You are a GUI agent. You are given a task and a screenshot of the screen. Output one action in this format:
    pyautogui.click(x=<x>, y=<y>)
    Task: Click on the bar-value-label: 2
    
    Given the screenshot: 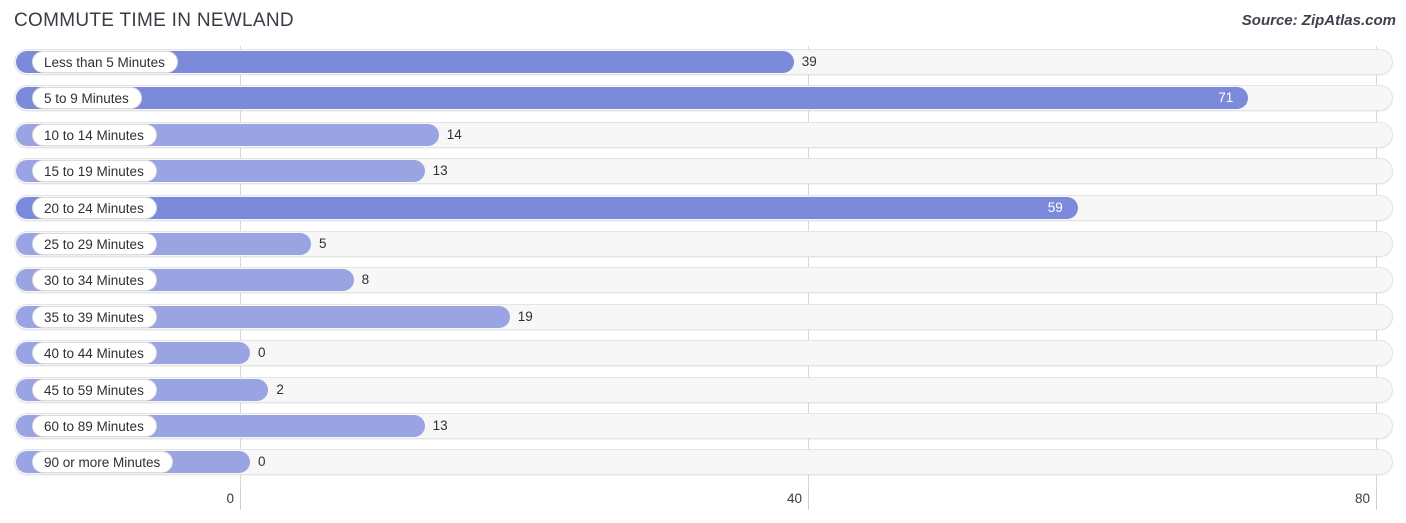 What is the action you would take?
    pyautogui.click(x=280, y=389)
    